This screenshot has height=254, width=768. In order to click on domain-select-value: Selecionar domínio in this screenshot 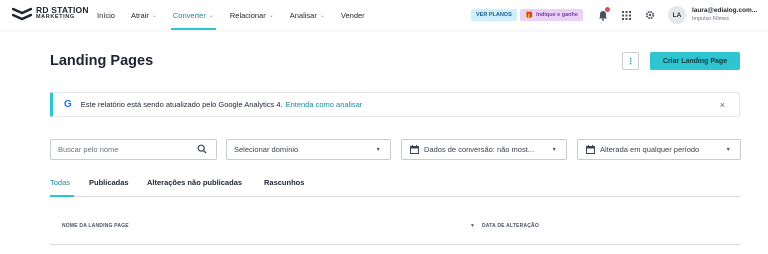, I will do `click(266, 149)`.